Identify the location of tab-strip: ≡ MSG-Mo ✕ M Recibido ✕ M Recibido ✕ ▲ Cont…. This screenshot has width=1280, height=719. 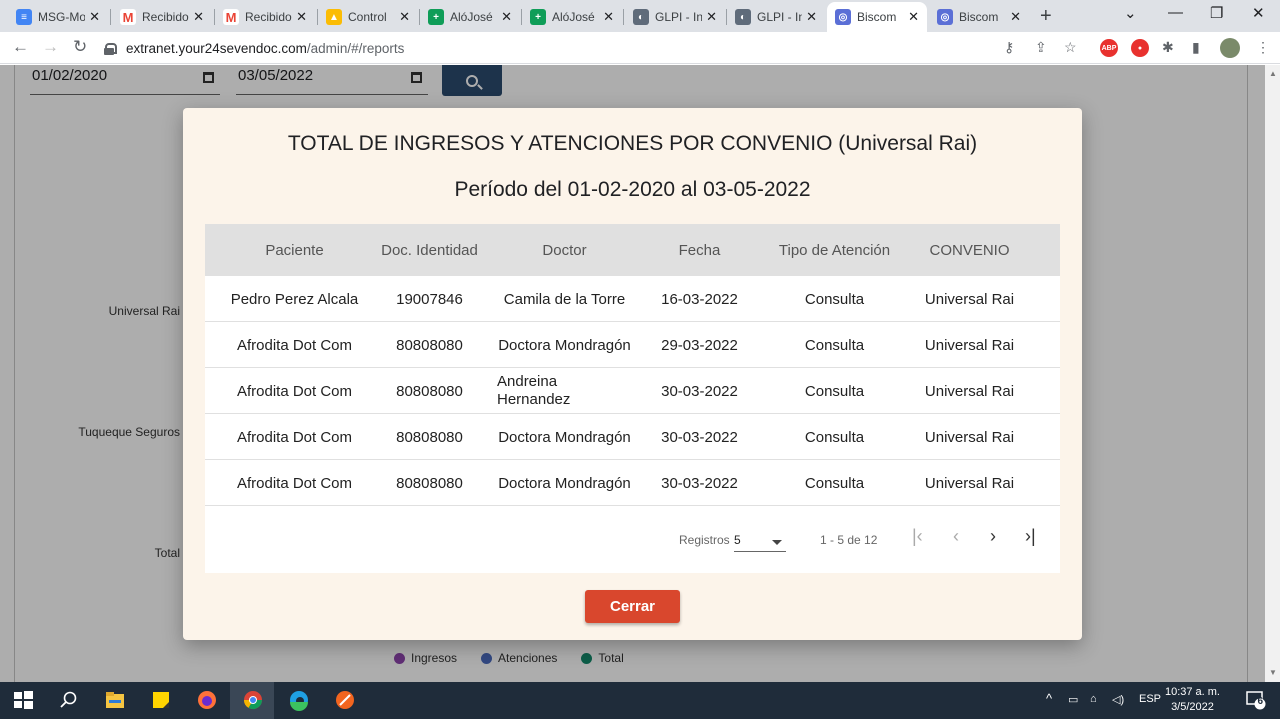
(640, 16).